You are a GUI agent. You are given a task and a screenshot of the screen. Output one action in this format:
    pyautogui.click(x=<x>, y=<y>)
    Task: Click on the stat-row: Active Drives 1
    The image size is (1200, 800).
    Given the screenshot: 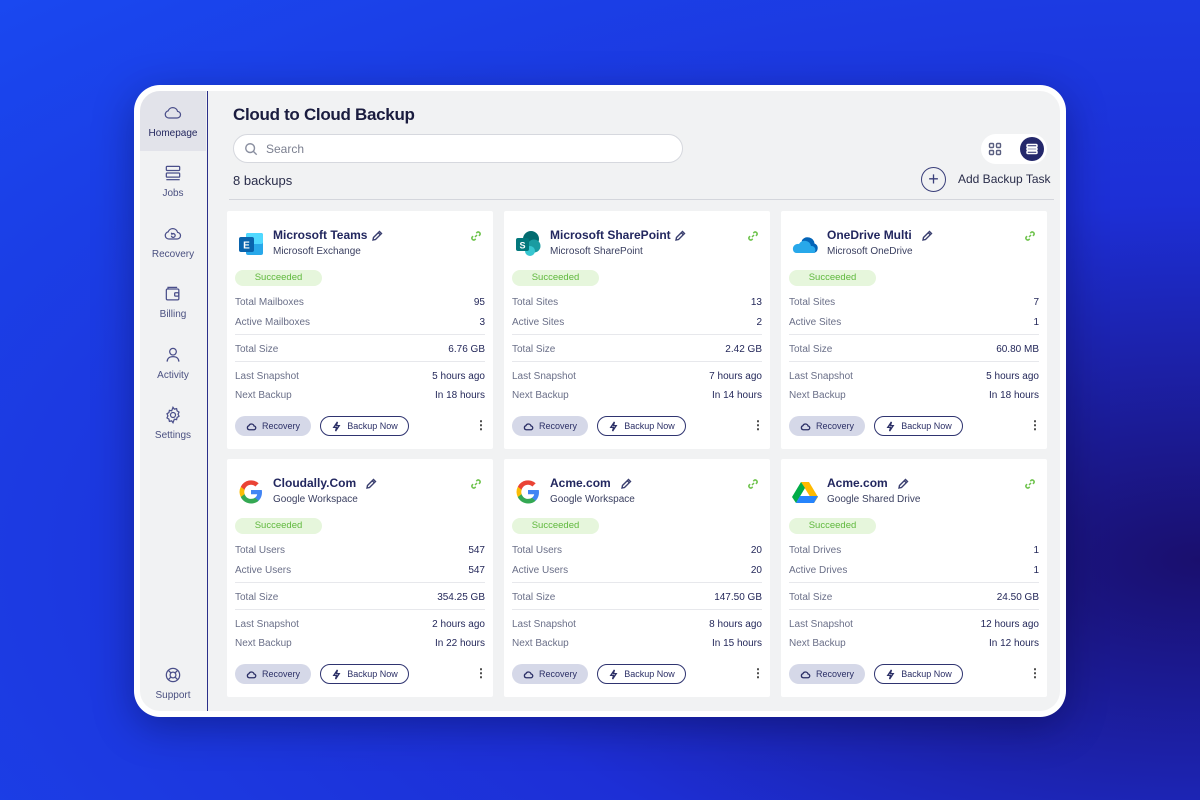 What is the action you would take?
    pyautogui.click(x=914, y=570)
    